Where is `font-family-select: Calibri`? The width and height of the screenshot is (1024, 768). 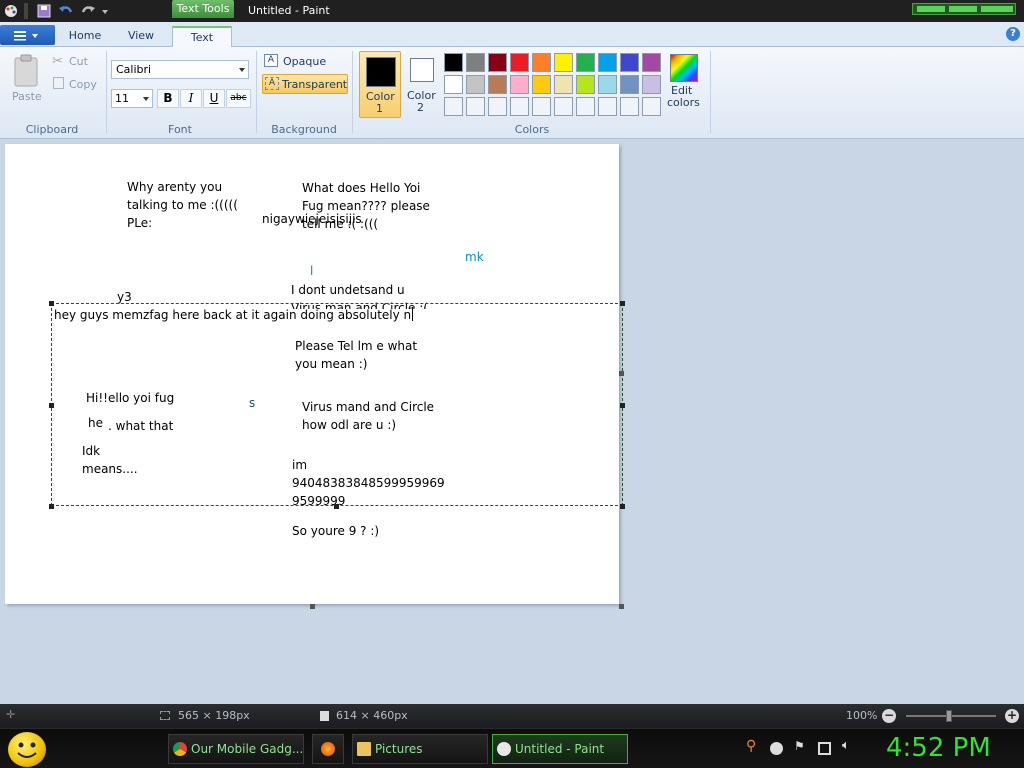
font-family-select: Calibri is located at coordinates (180, 69).